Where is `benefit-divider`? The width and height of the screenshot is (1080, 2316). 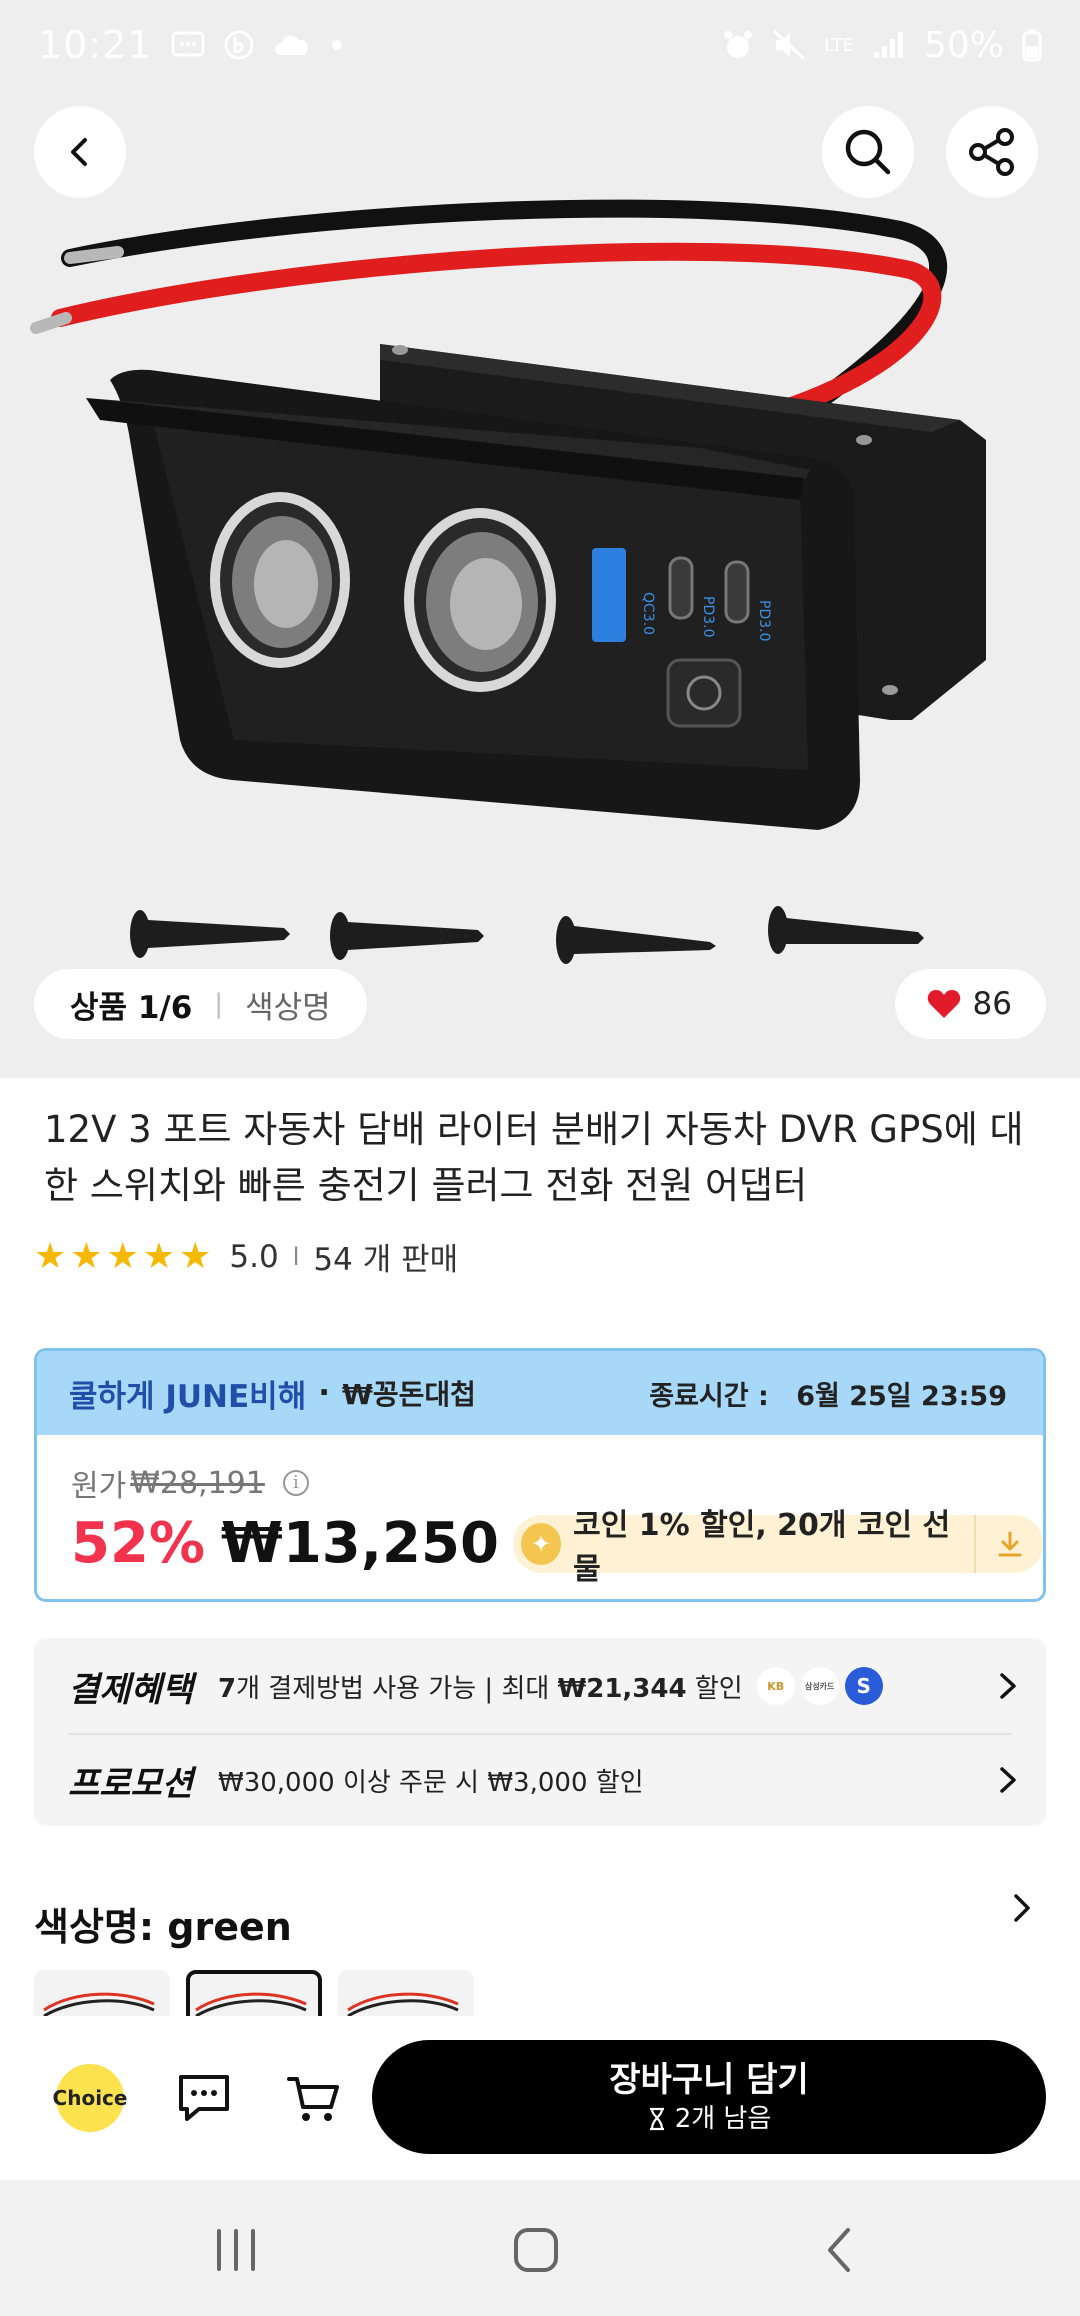
benefit-divider is located at coordinates (540, 1734).